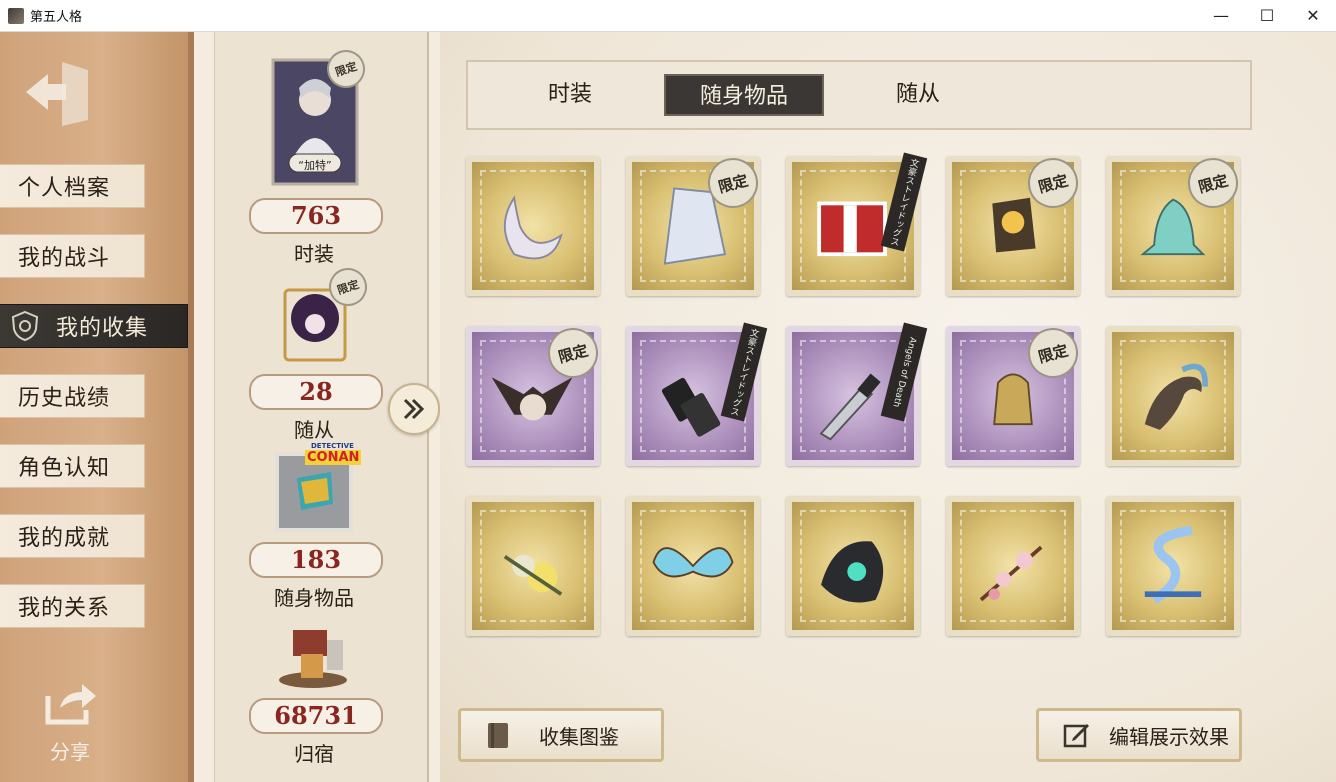 This screenshot has width=1336, height=782. Describe the element at coordinates (314, 598) in the screenshot. I see `accessory-label: 随身物品` at that location.